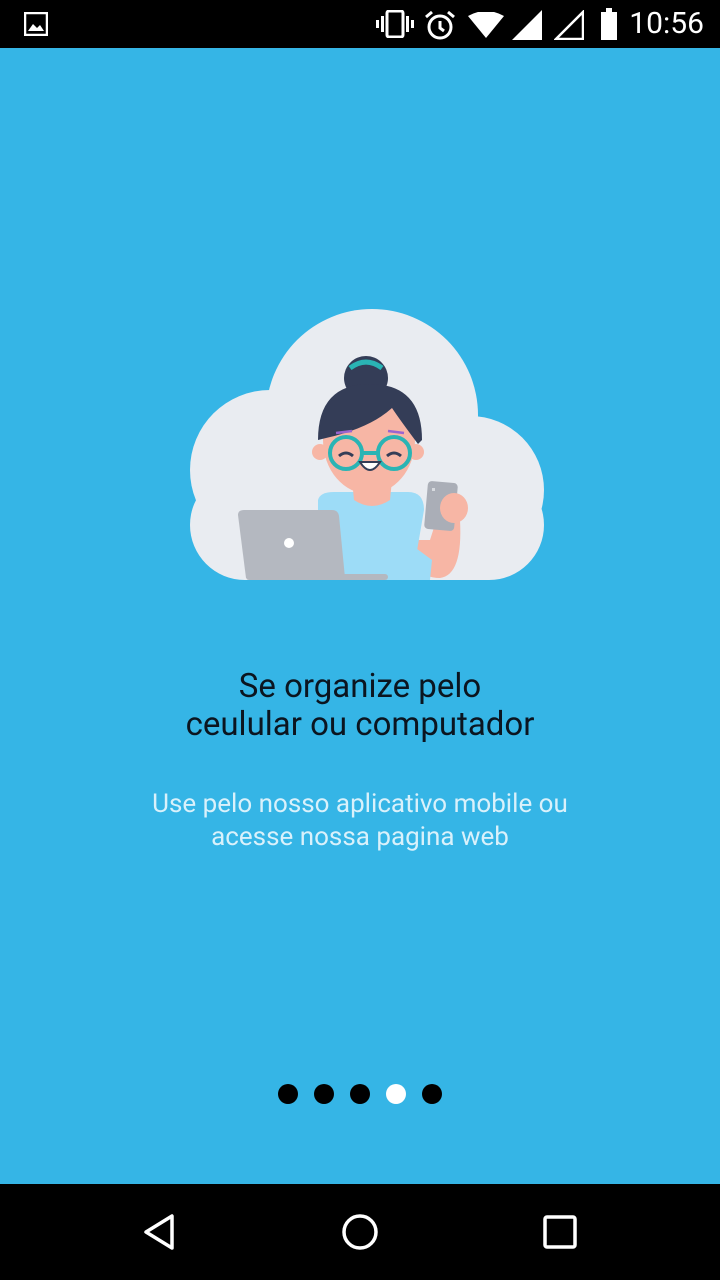 The height and width of the screenshot is (1280, 720). I want to click on navigation-bar, so click(360, 1232).